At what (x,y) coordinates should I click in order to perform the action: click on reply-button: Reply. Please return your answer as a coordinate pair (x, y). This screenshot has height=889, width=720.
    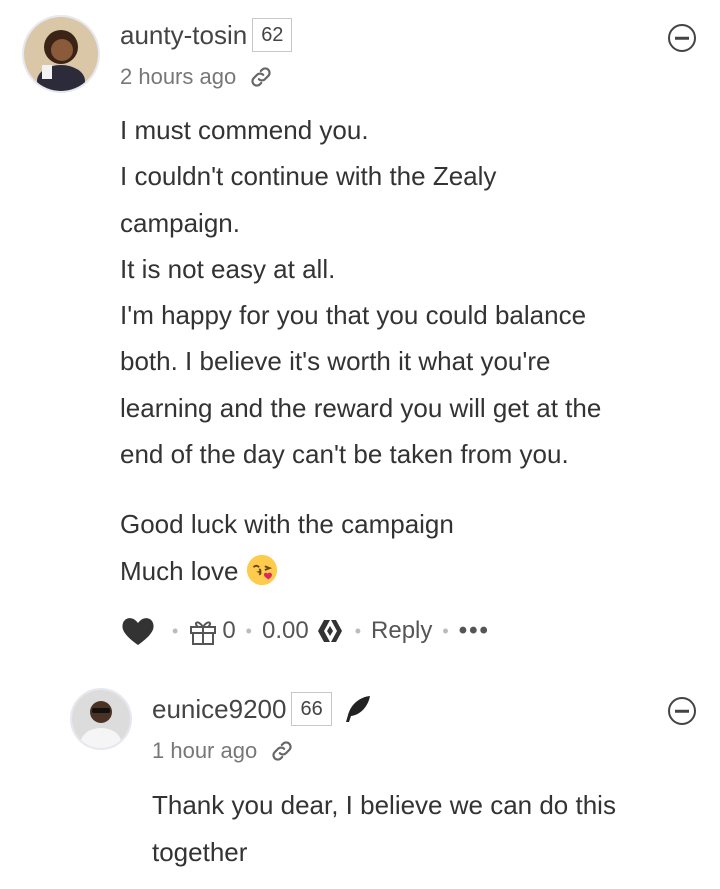
    Looking at the image, I should click on (401, 631).